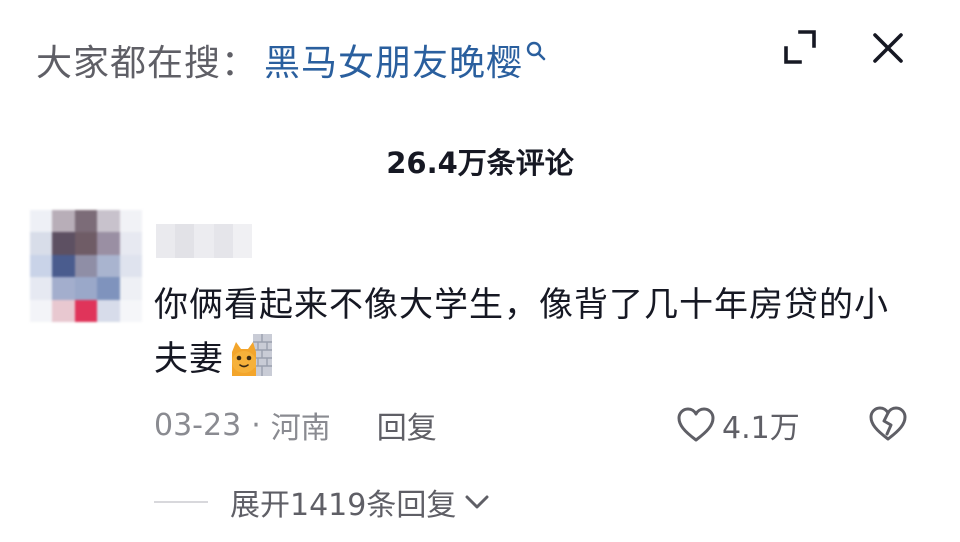 This screenshot has height=542, width=960. What do you see at coordinates (251, 355) in the screenshot?
I see `cat-peeking-wall-icon` at bounding box center [251, 355].